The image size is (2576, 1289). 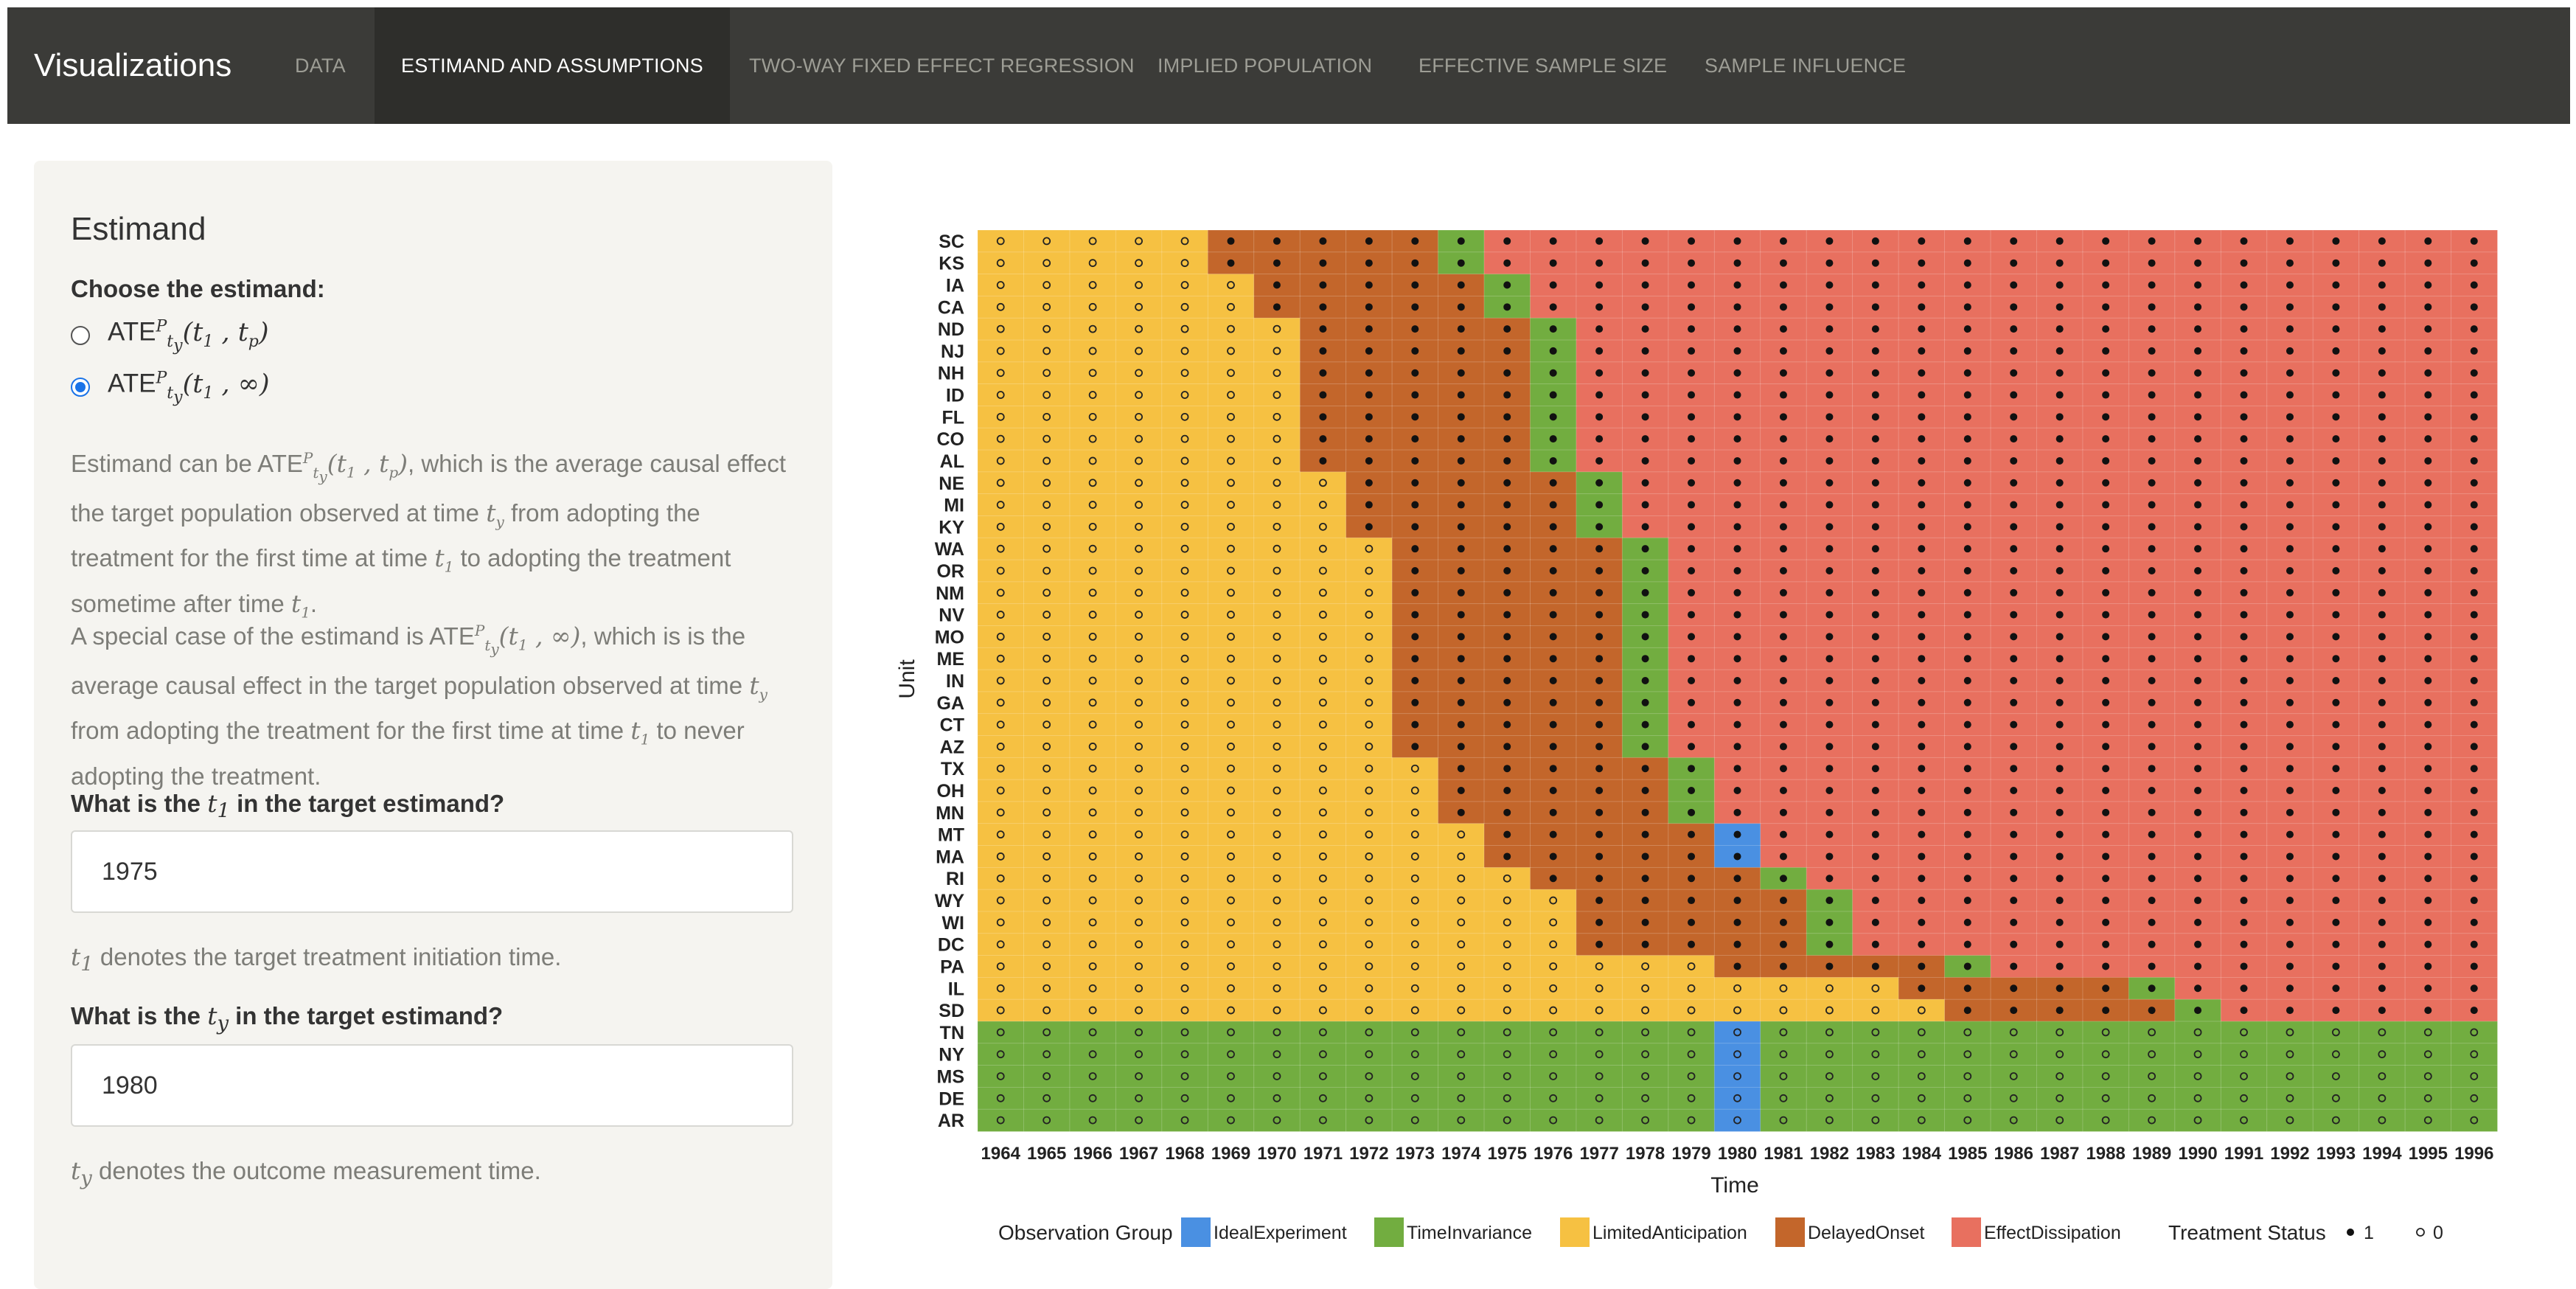 I want to click on radio-estimand-infinity, so click(x=80, y=388).